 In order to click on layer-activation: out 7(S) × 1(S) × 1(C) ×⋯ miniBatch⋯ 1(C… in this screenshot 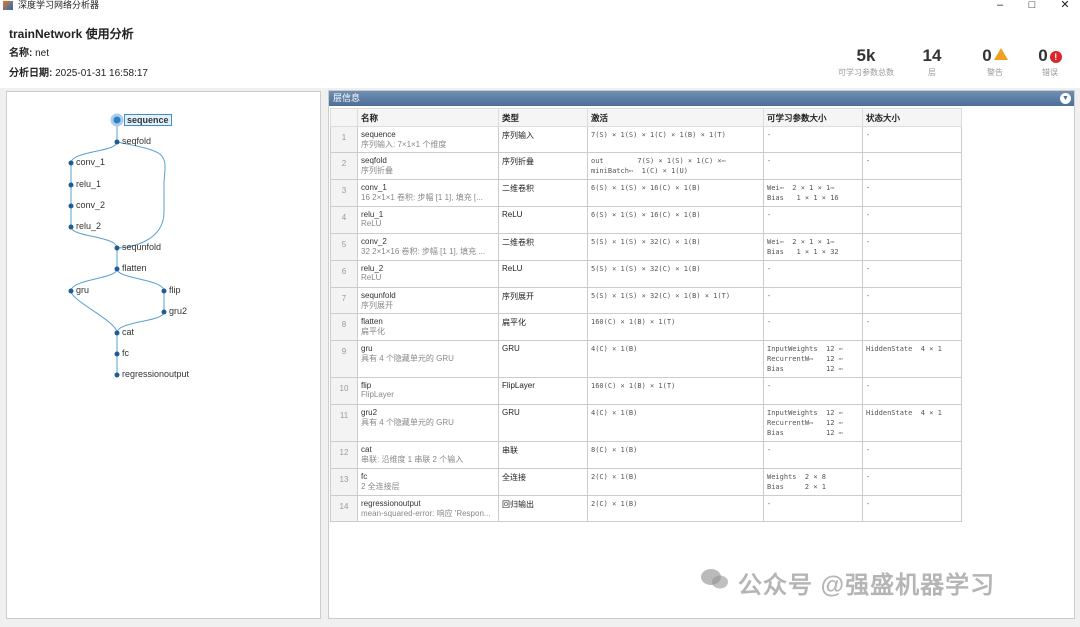, I will do `click(675, 166)`.